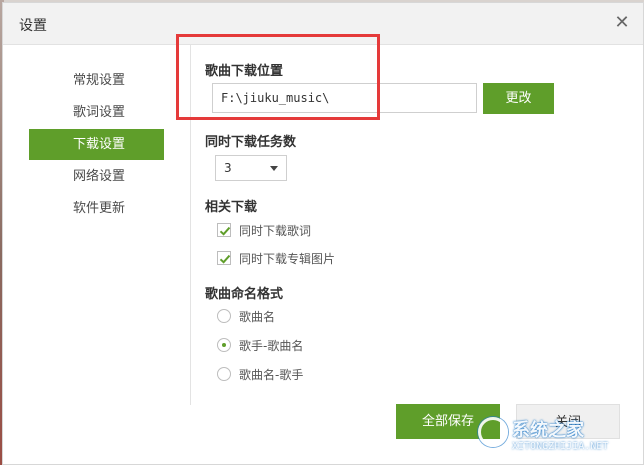  What do you see at coordinates (493, 432) in the screenshot?
I see `watermark-logo-icon` at bounding box center [493, 432].